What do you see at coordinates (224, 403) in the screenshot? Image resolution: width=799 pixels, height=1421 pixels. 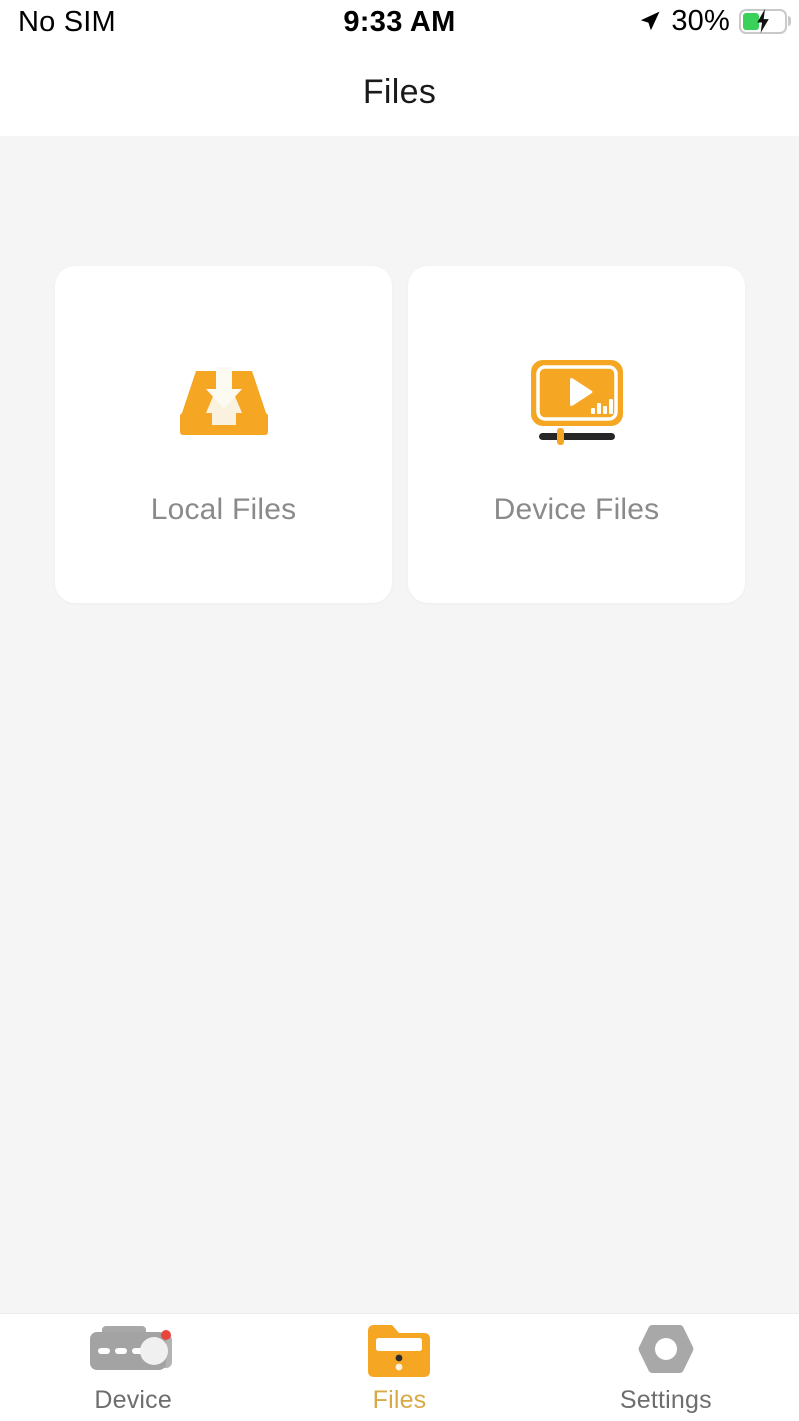 I see `inbox-download-icon` at bounding box center [224, 403].